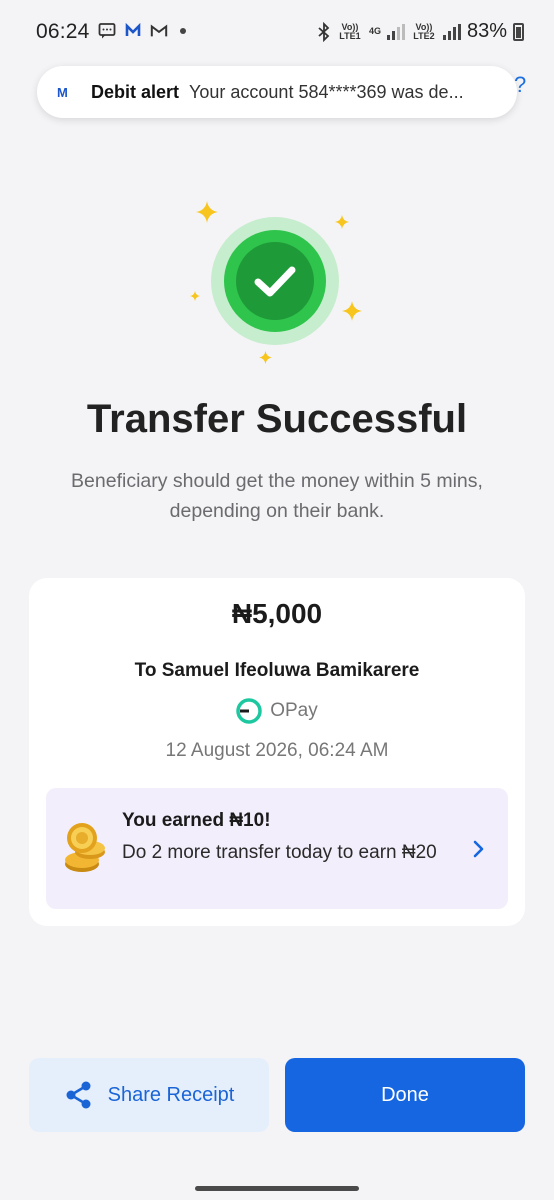 Image resolution: width=554 pixels, height=1200 pixels. Describe the element at coordinates (62, 92) in the screenshot. I see `notification-app-logo: M` at that location.